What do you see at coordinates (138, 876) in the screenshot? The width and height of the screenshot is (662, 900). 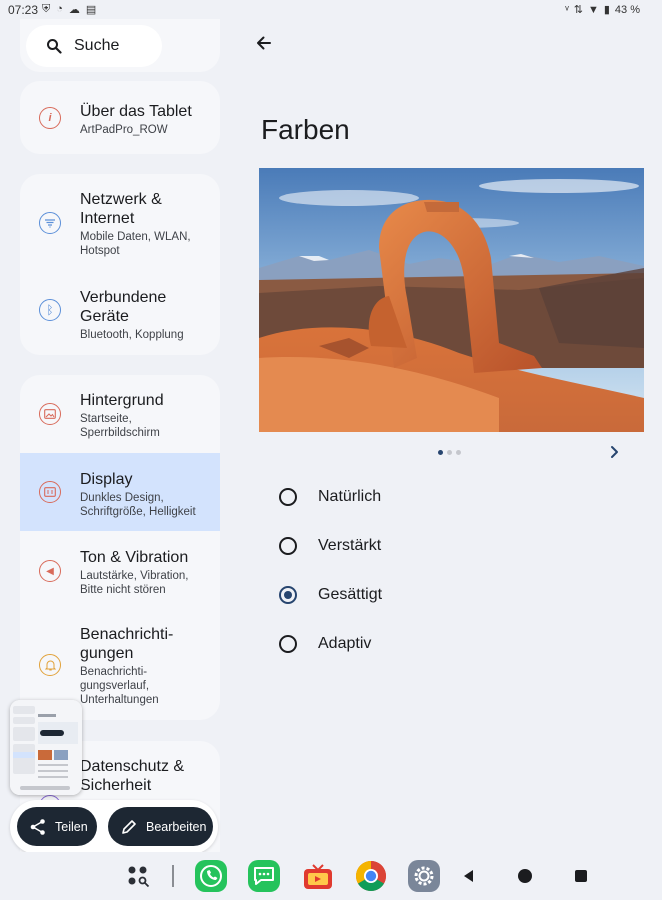 I see `app-drawer-icon` at bounding box center [138, 876].